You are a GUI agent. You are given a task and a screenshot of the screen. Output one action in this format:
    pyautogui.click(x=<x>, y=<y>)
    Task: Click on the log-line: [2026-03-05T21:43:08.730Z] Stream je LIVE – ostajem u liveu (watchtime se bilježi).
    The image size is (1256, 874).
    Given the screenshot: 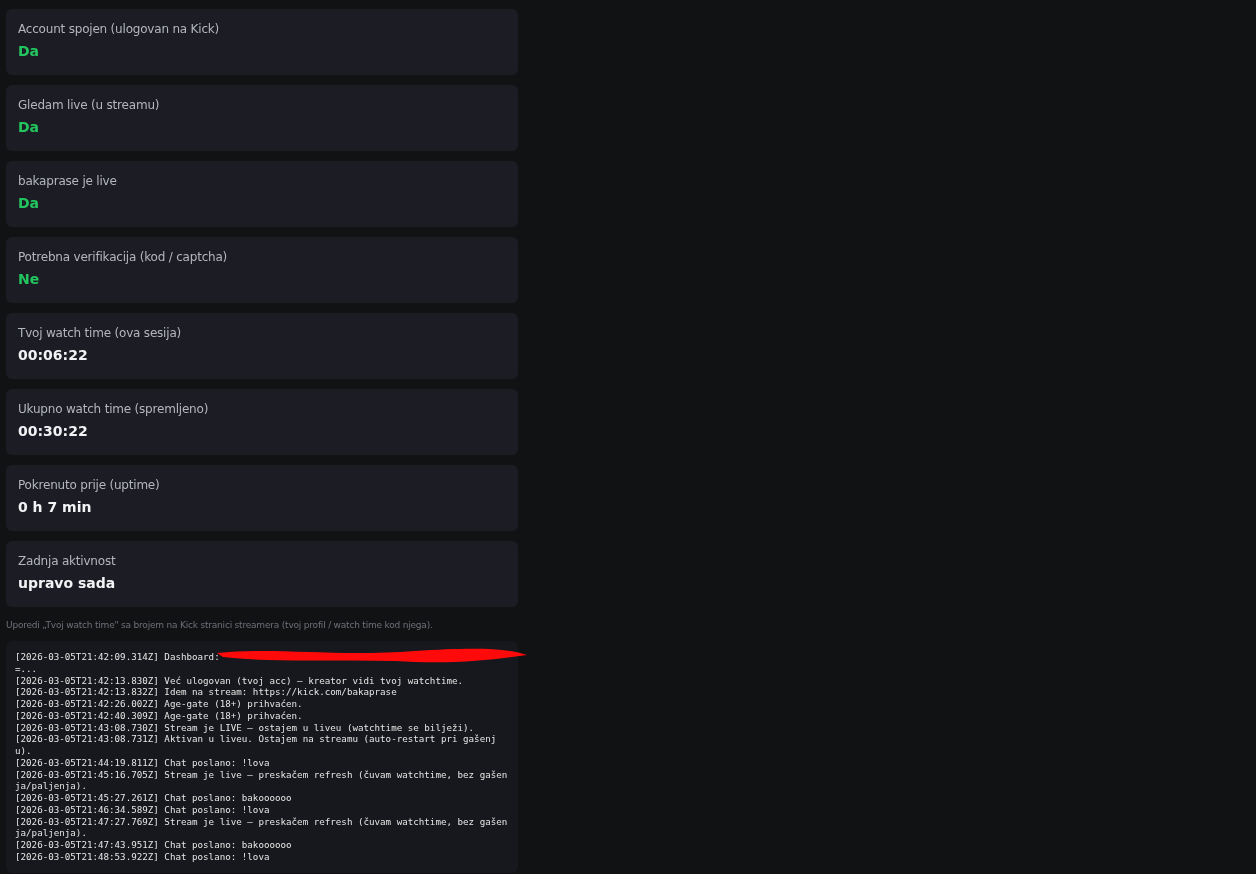 What is the action you would take?
    pyautogui.click(x=245, y=727)
    